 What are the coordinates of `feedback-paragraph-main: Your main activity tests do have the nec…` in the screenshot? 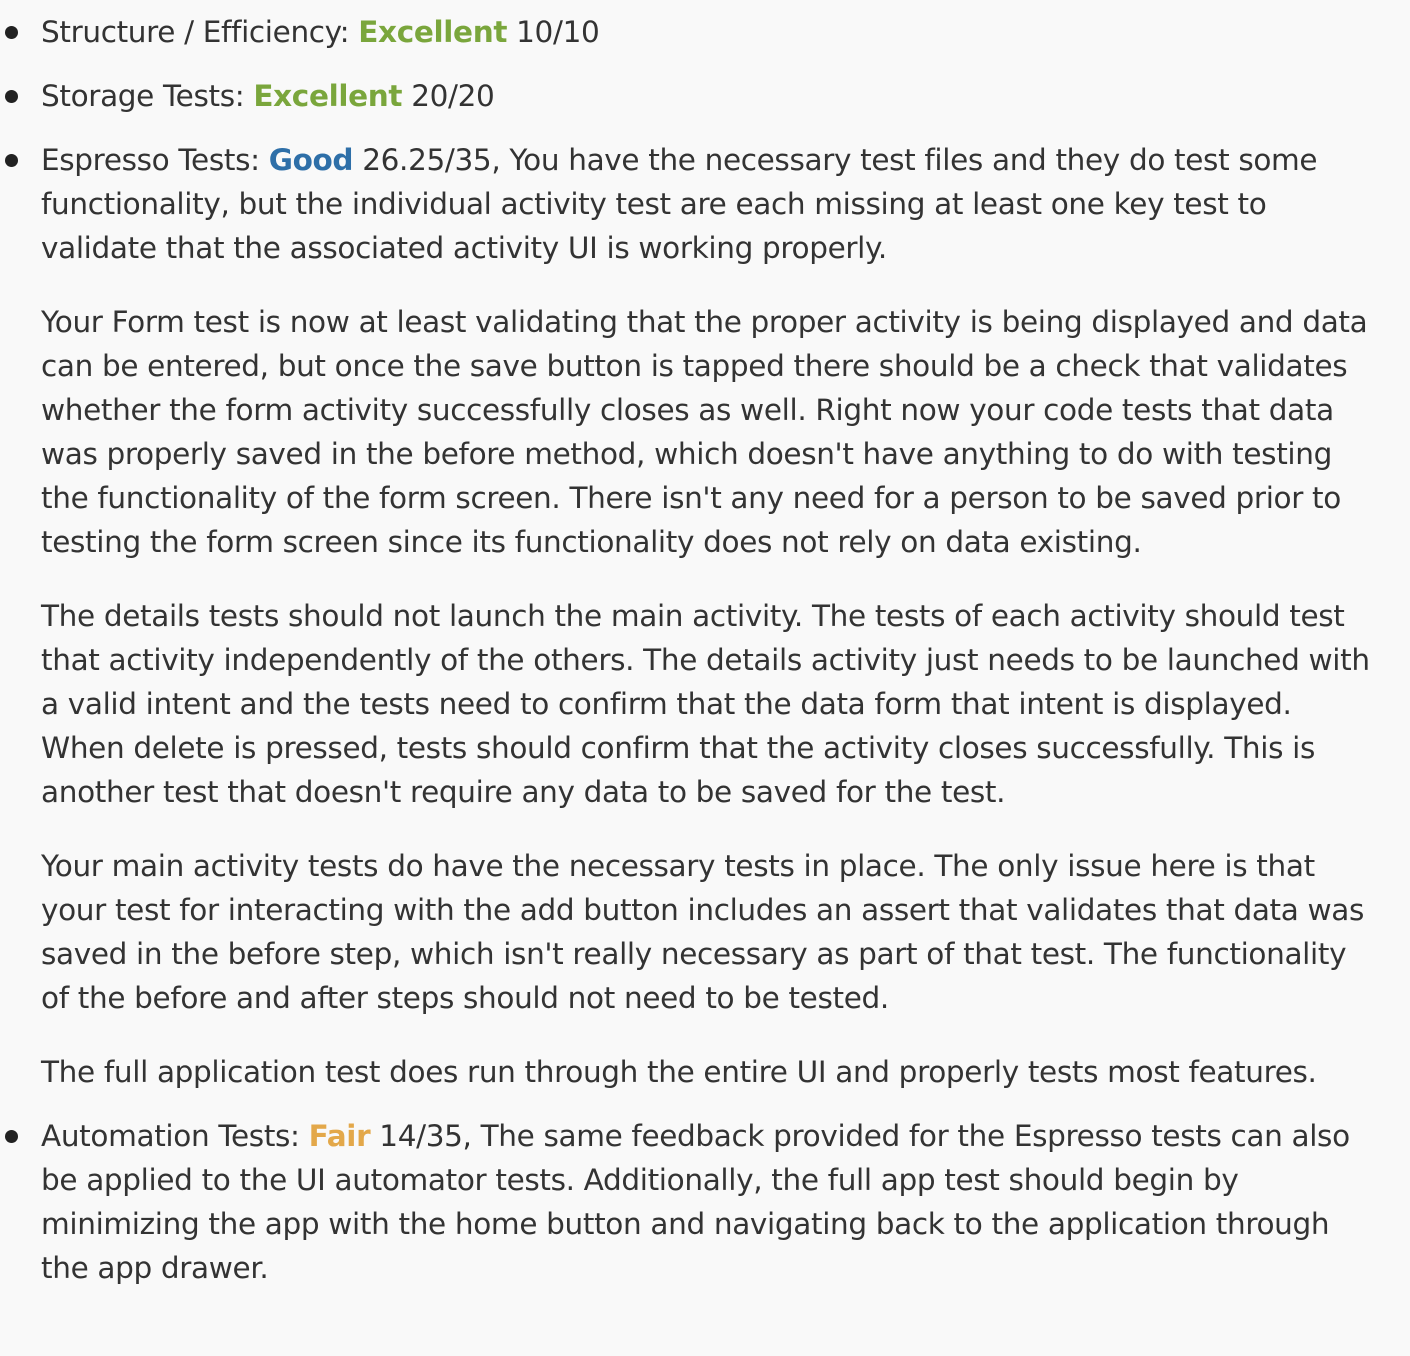 It's located at (703, 932).